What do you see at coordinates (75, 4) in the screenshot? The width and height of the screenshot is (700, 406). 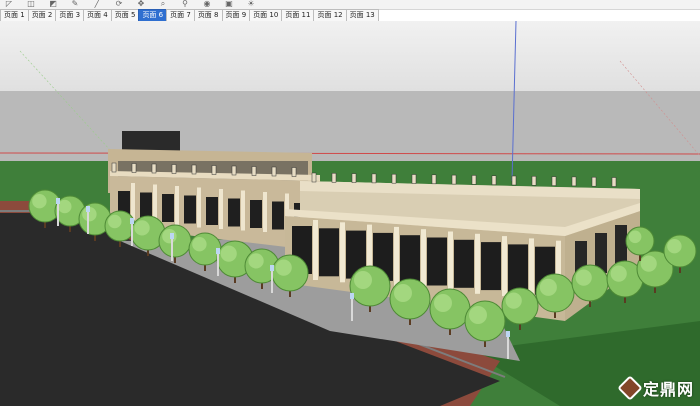 I see `pencil-icon: ✎` at bounding box center [75, 4].